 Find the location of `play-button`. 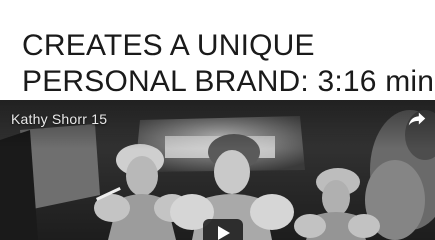

play-button is located at coordinates (223, 229).